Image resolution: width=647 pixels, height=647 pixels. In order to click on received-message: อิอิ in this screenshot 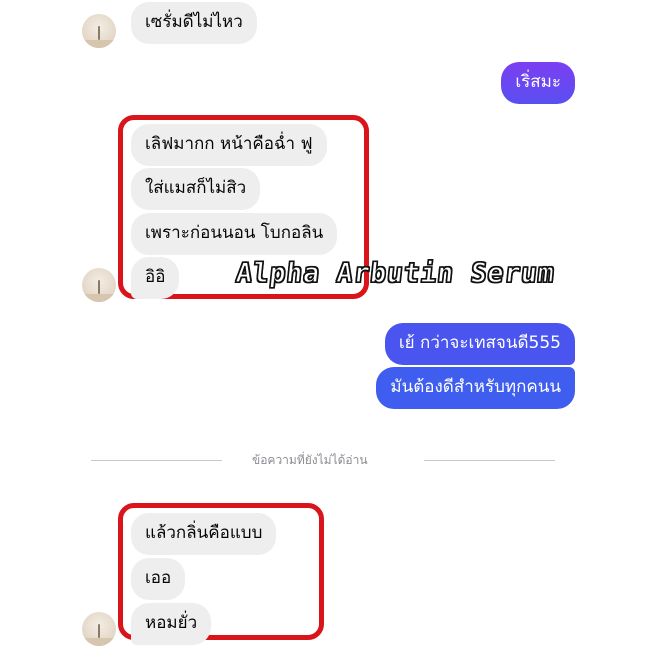, I will do `click(155, 278)`.